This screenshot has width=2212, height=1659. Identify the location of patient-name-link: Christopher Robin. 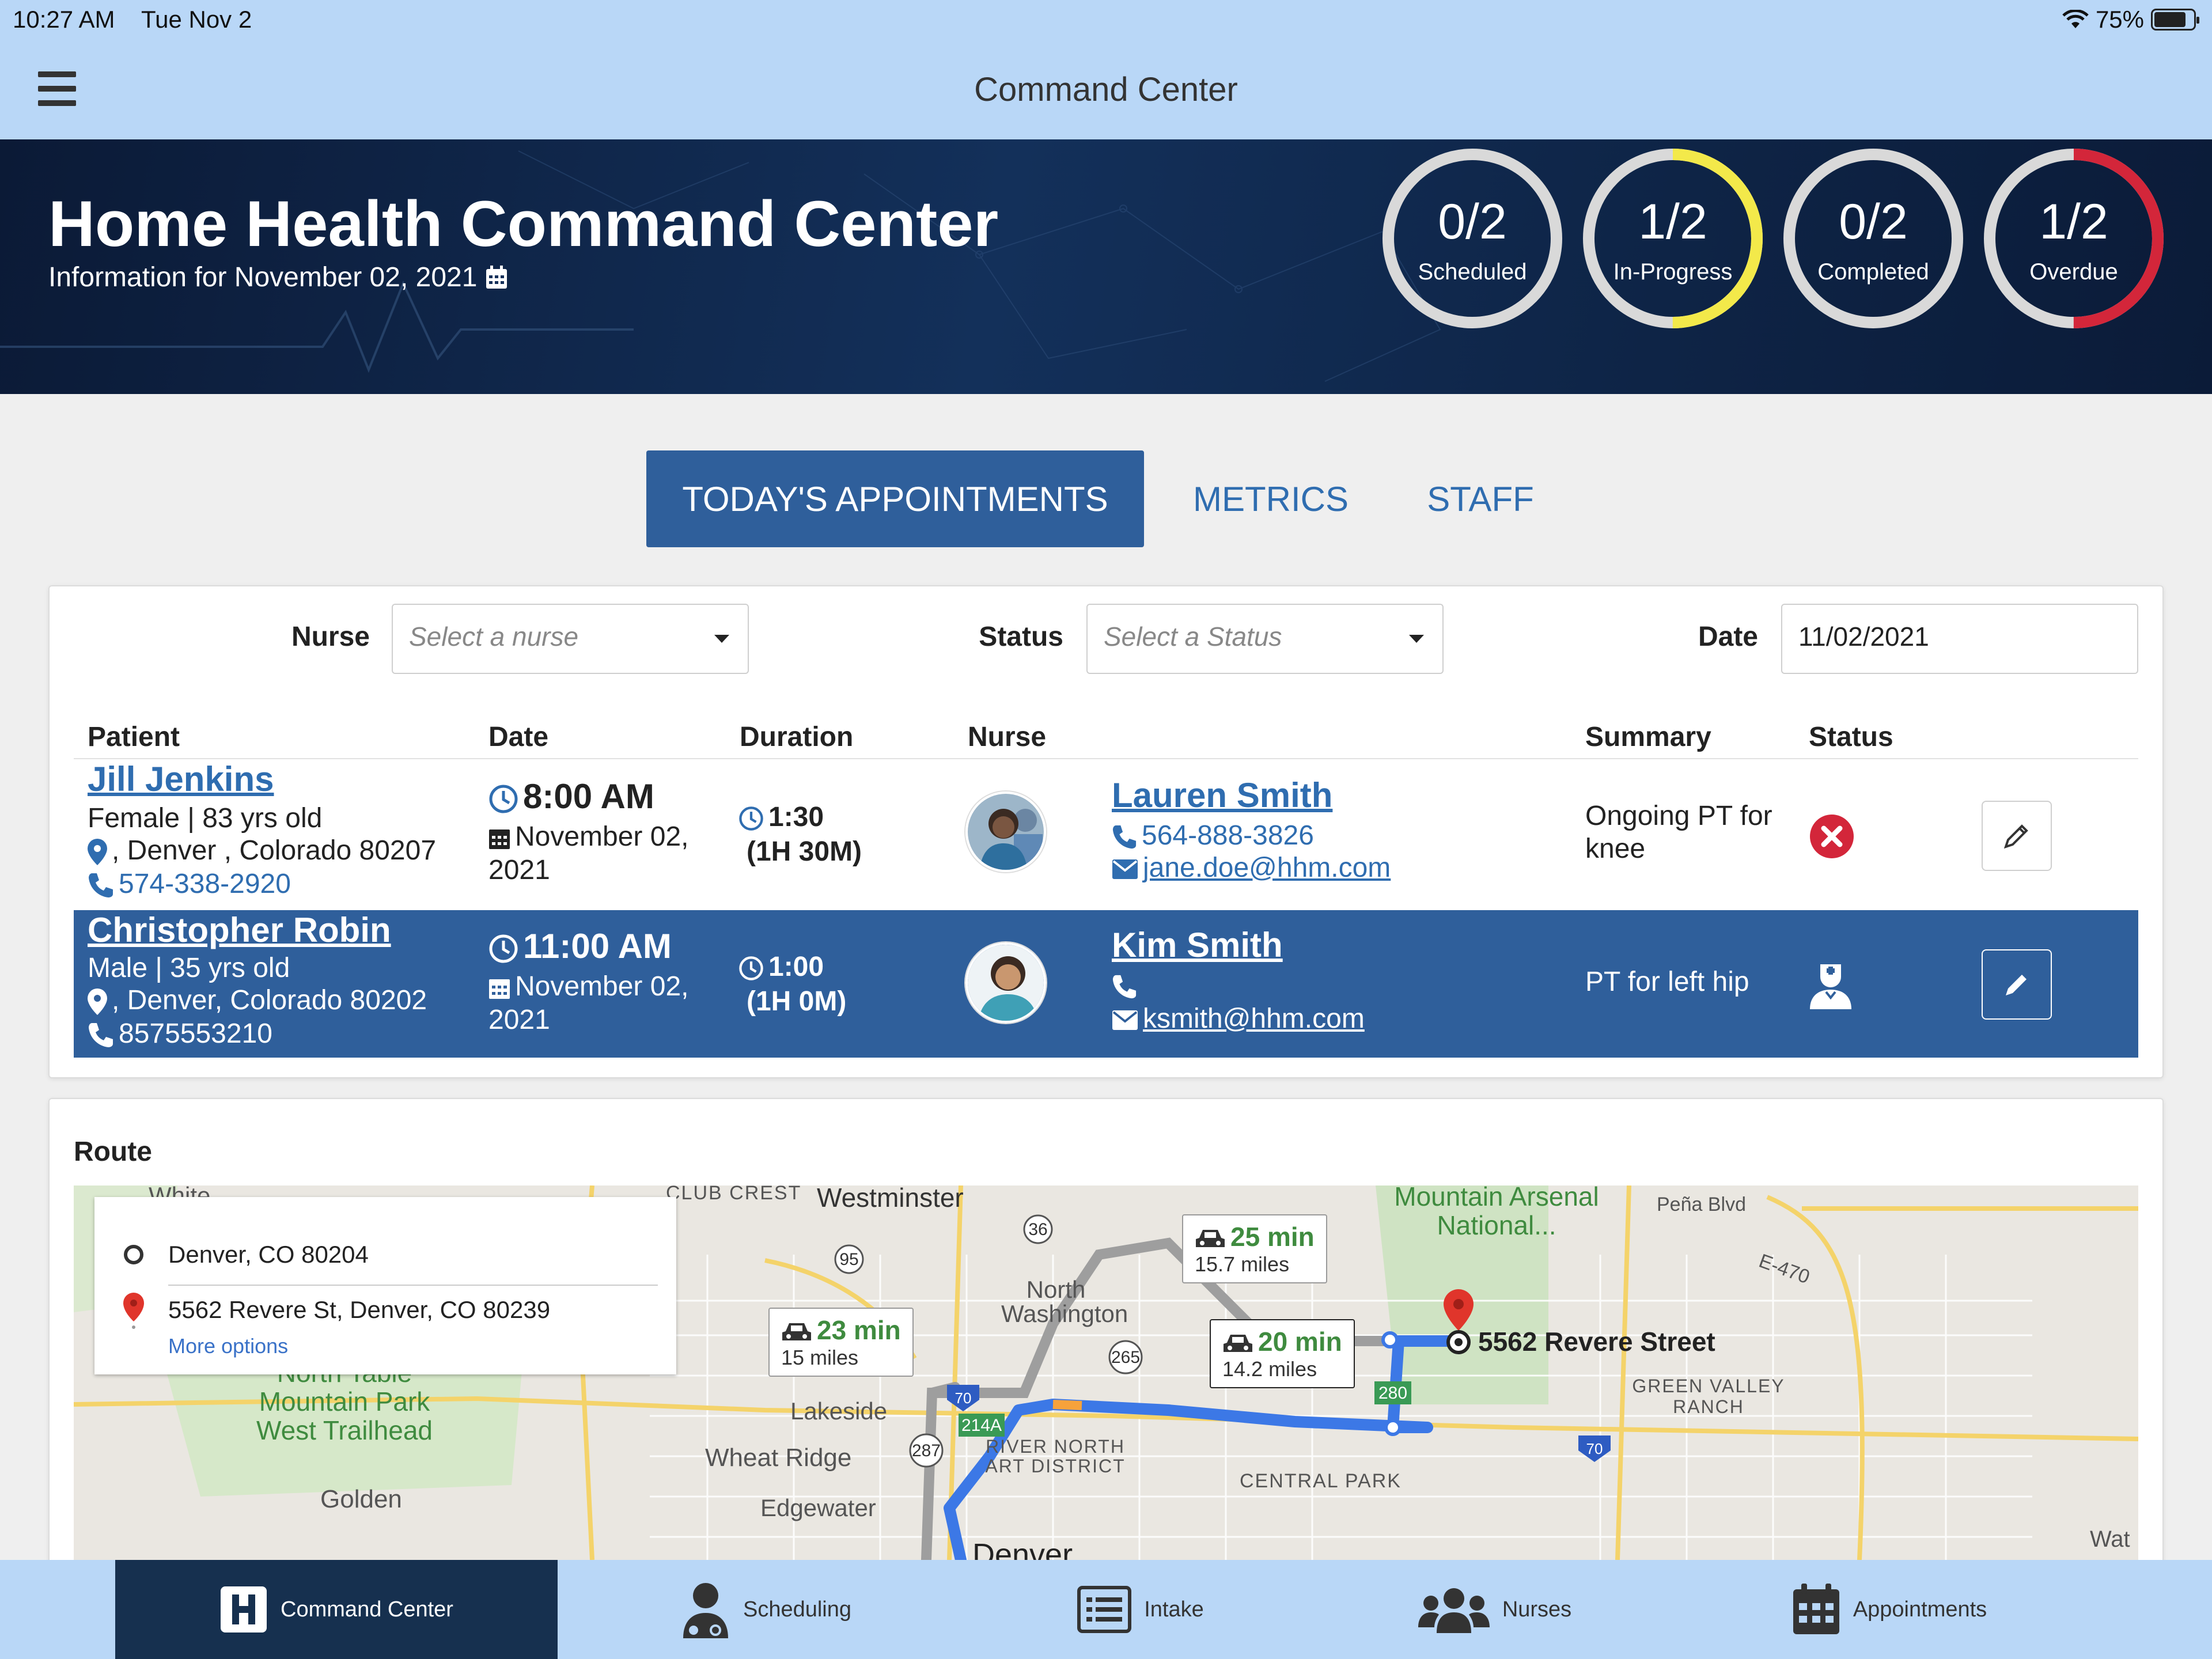
(239, 930).